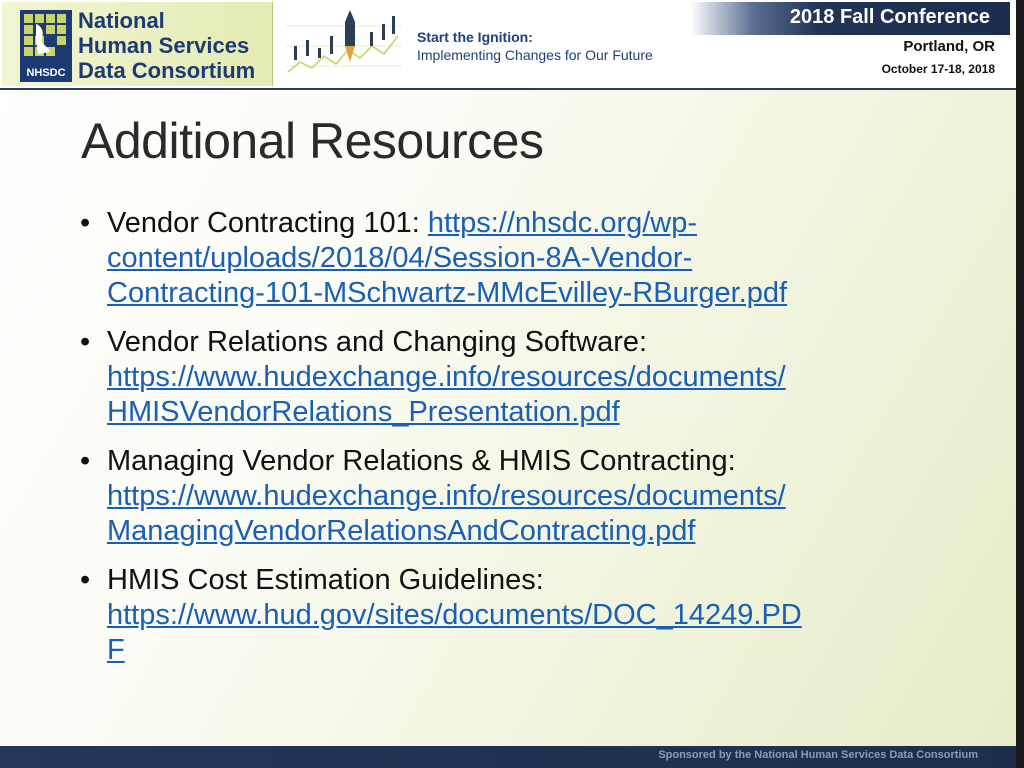 This screenshot has height=768, width=1024. What do you see at coordinates (949, 46) in the screenshot?
I see `conference-city: Portland, OR` at bounding box center [949, 46].